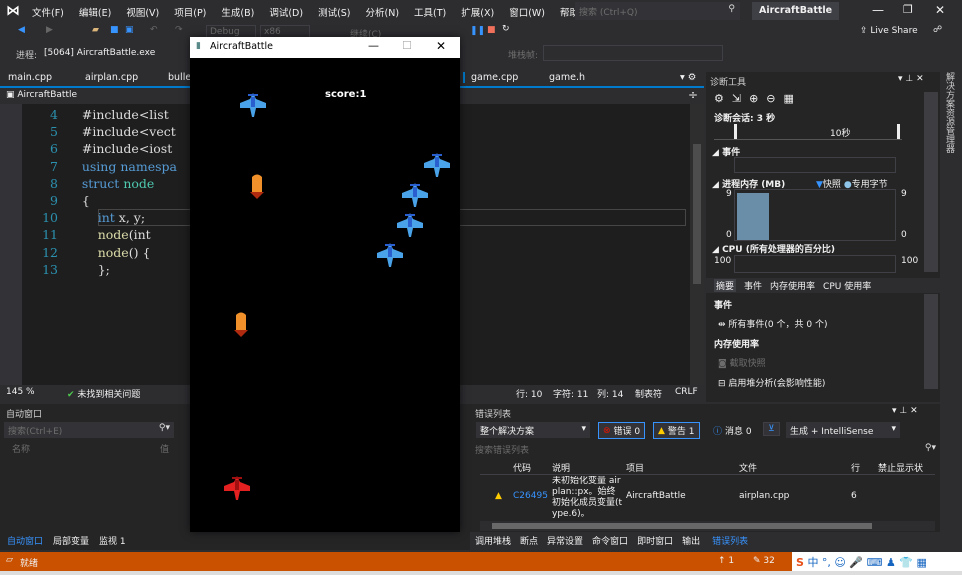 The height and width of the screenshot is (575, 962). Describe the element at coordinates (610, 540) in the screenshot. I see `tab-command-window: 命令窗口` at that location.